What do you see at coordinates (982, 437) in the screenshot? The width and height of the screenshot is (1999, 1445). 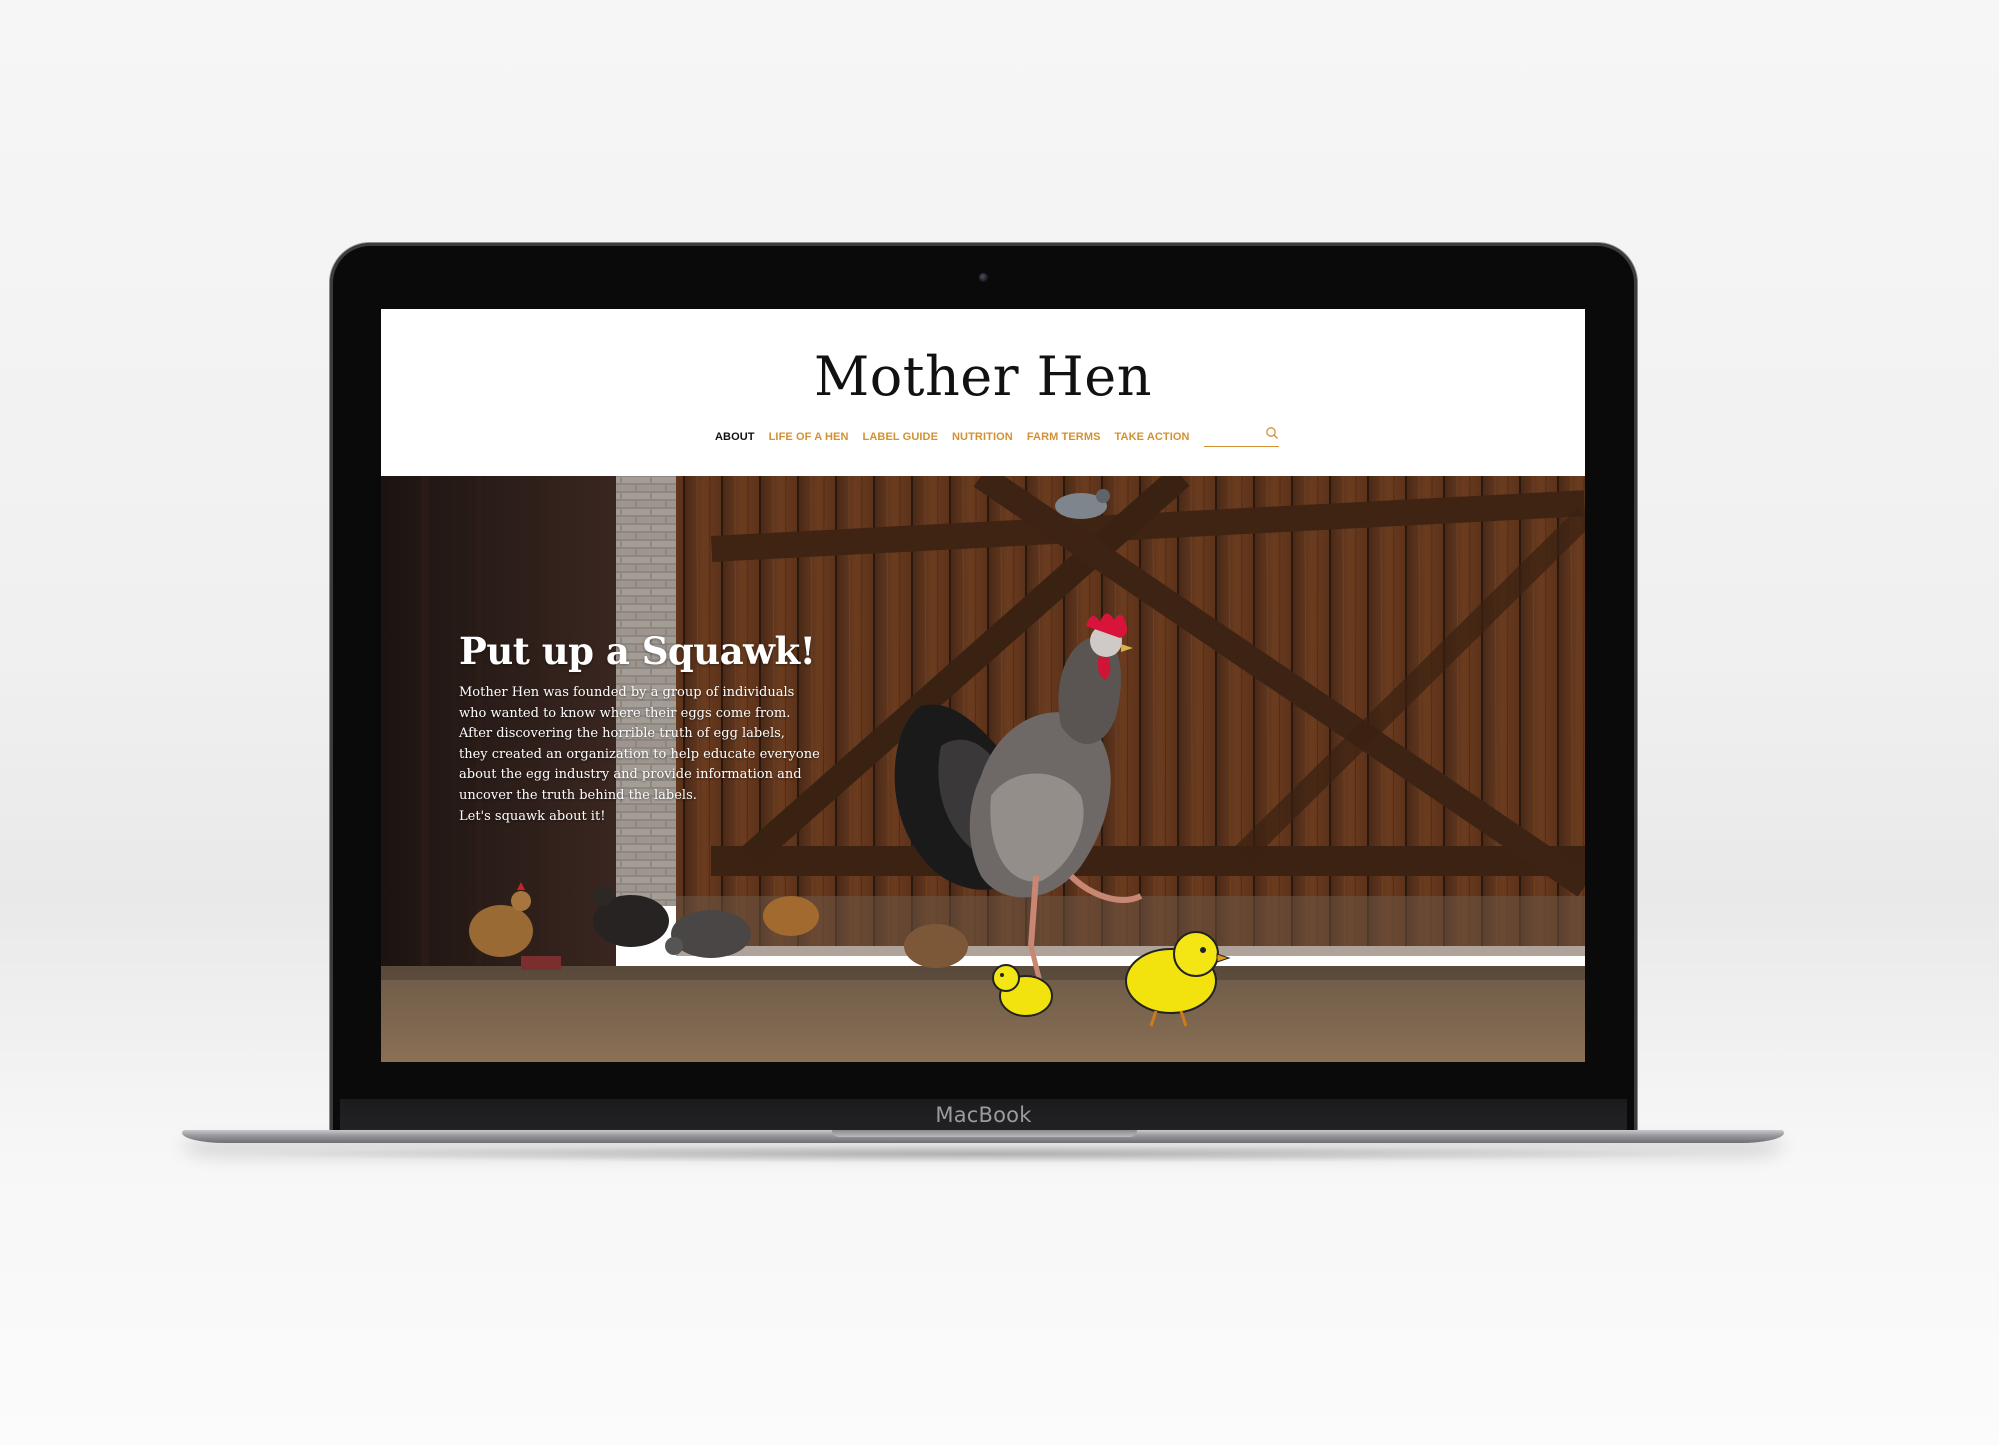 I see `nav-nutrition: NUTRITION` at bounding box center [982, 437].